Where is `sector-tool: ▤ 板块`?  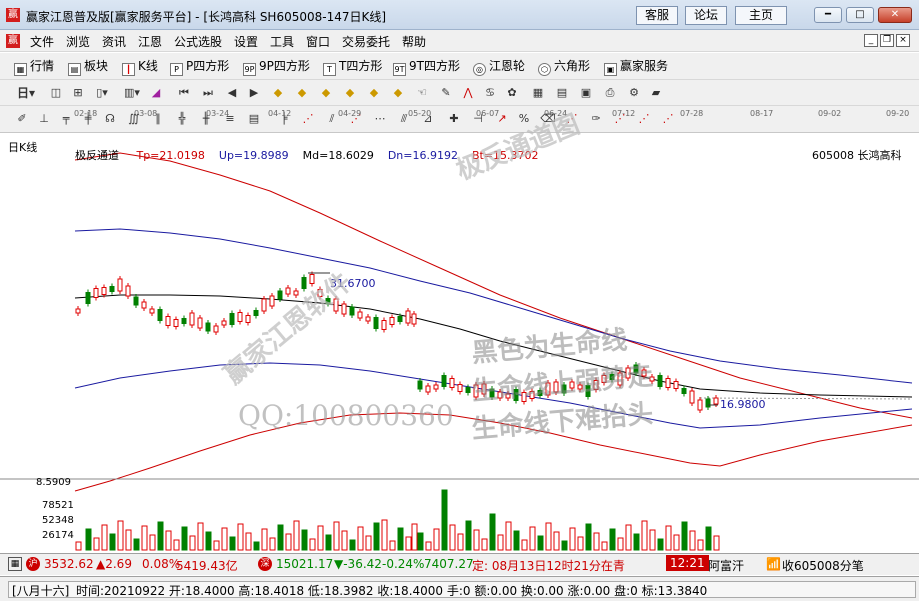
sector-tool: ▤ 板块 is located at coordinates (88, 67).